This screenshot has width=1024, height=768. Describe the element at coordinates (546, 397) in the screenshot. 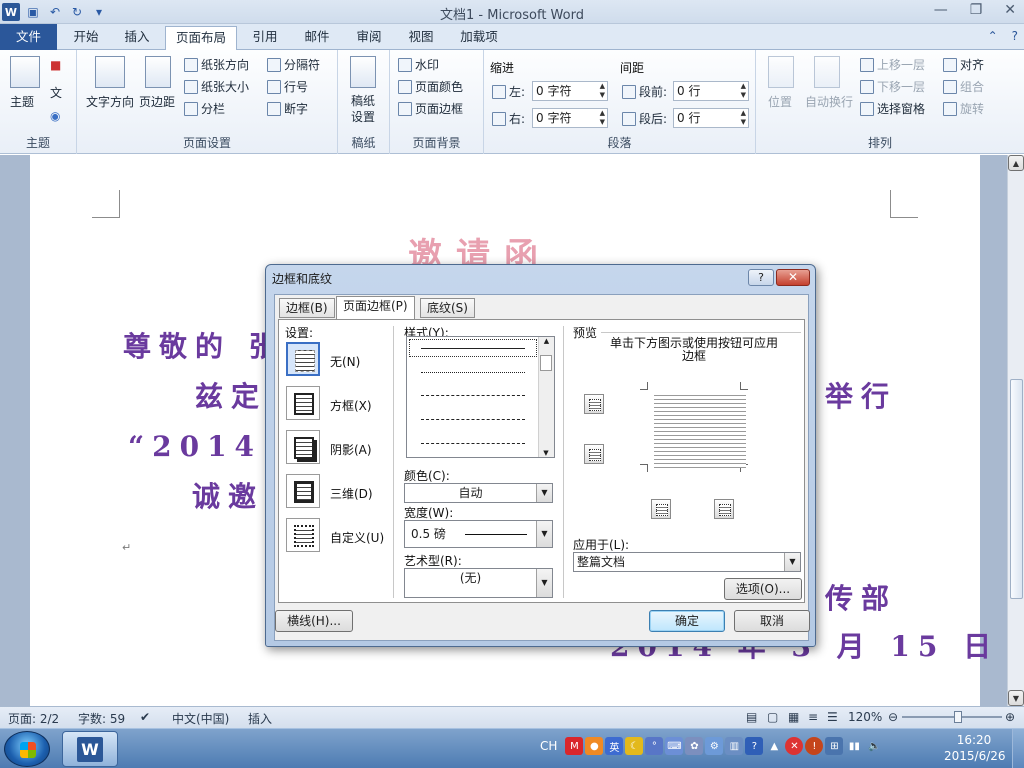

I see `style-list-scrollbar: ▲ ▼` at that location.